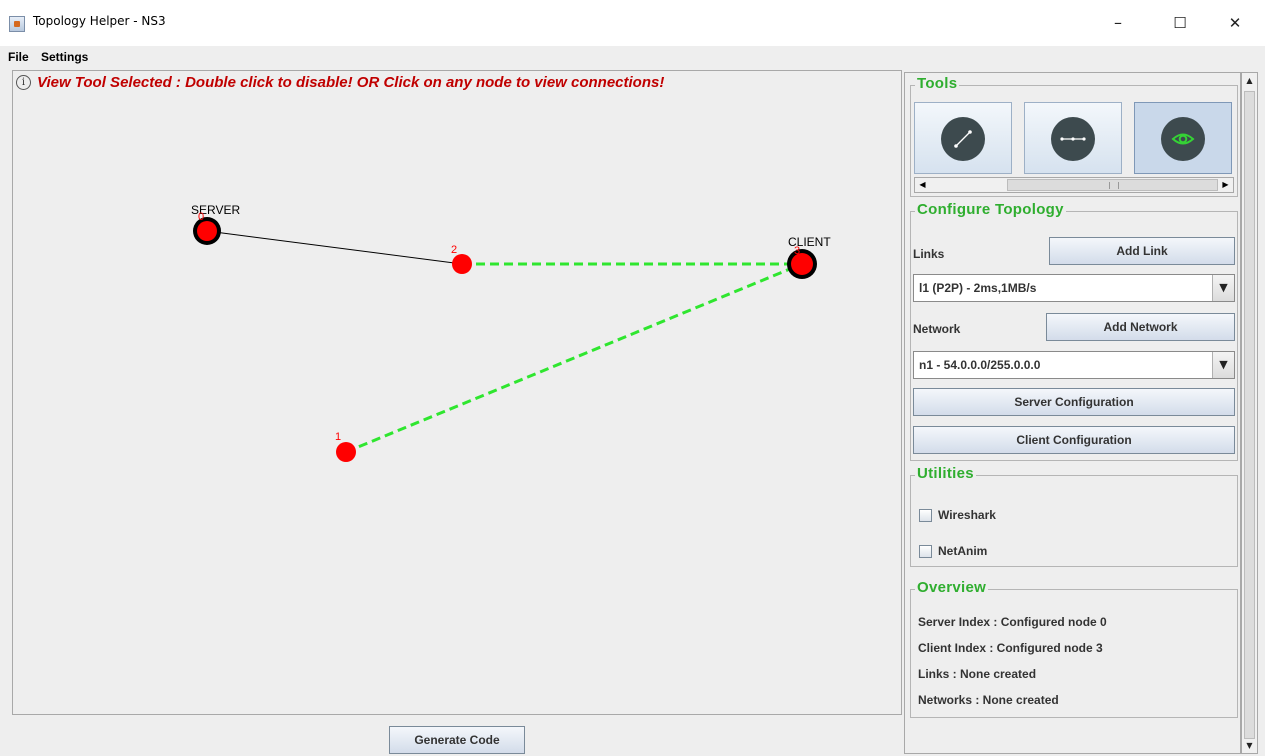  I want to click on tools-strip, so click(1074, 139).